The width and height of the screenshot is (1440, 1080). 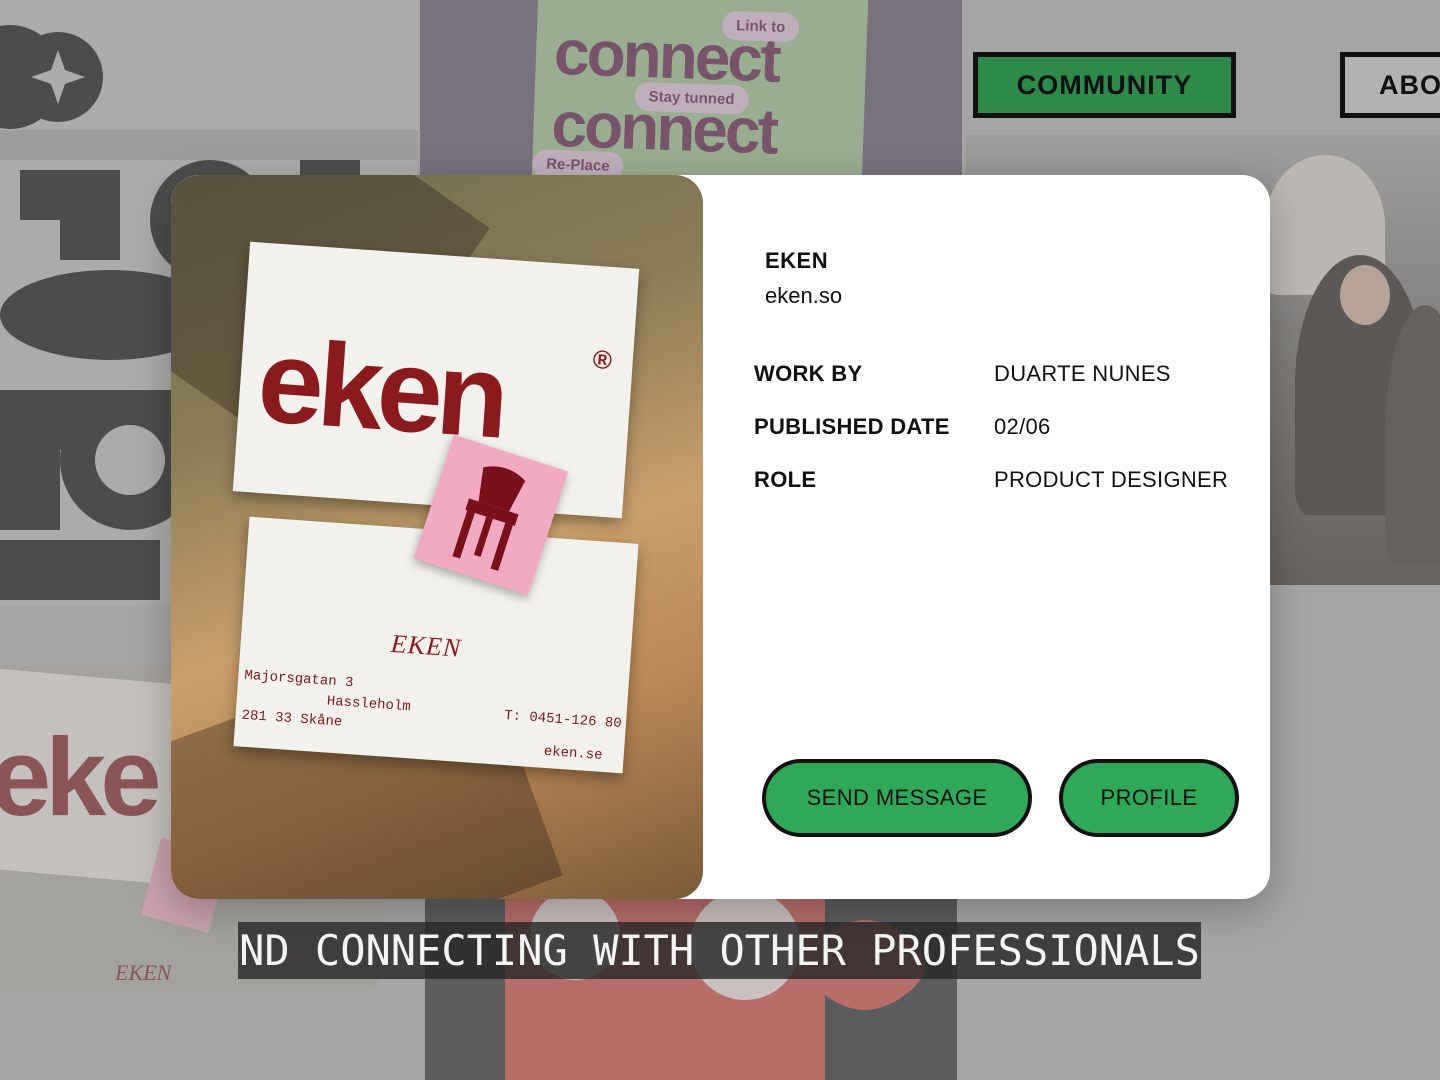 What do you see at coordinates (602, 359) in the screenshot?
I see `registered-mark: ®` at bounding box center [602, 359].